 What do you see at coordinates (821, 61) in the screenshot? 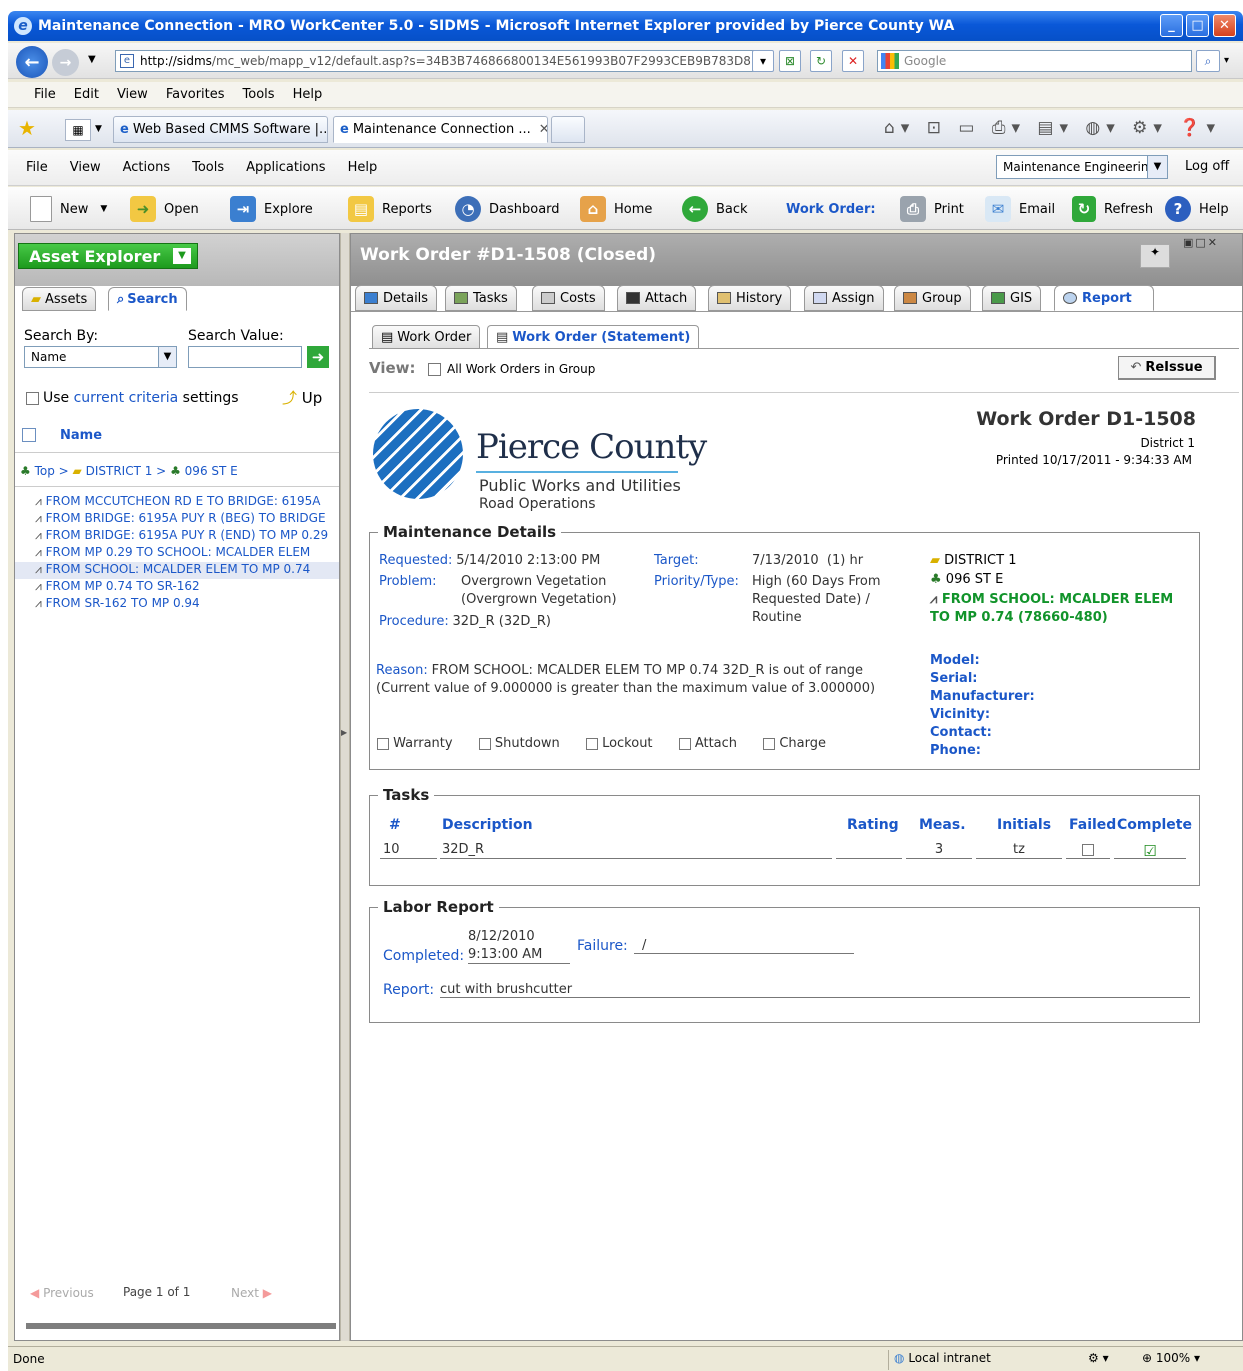
I see `refresh-page-icon: ↻` at bounding box center [821, 61].